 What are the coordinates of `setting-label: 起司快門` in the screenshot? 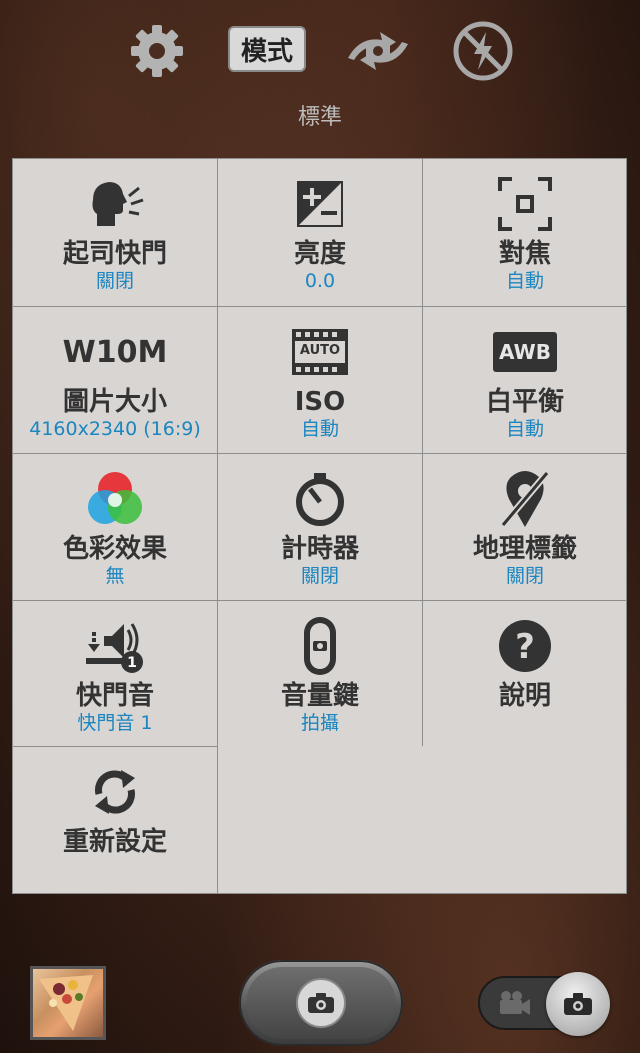 It's located at (114, 254).